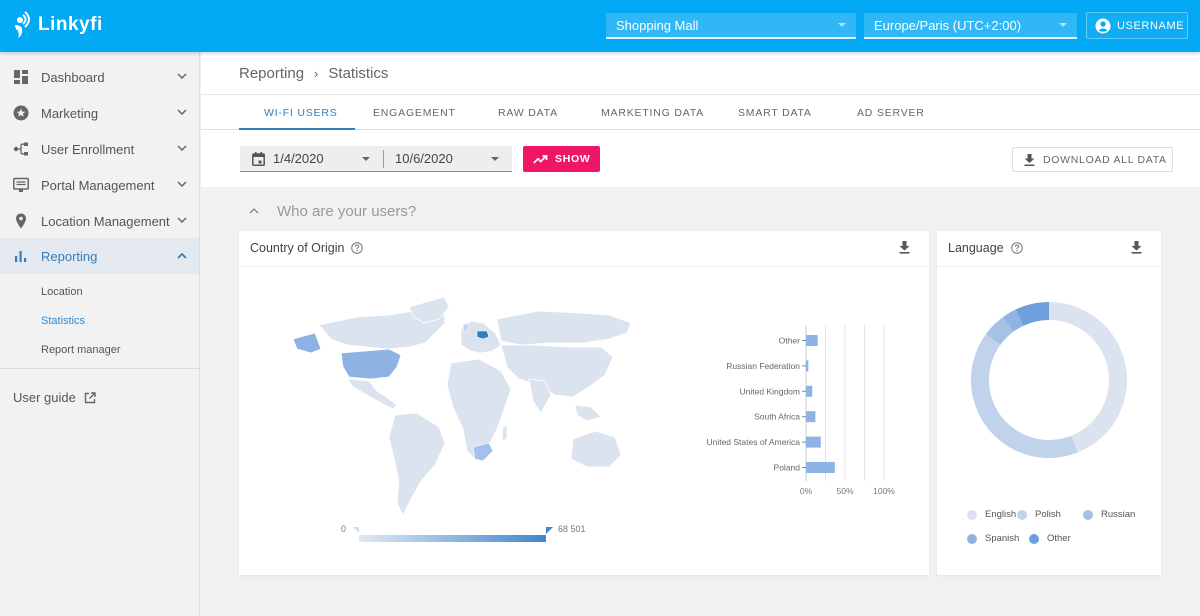 Image resolution: width=1200 pixels, height=616 pixels. What do you see at coordinates (483, 335) in the screenshot?
I see `map-region-poland` at bounding box center [483, 335].